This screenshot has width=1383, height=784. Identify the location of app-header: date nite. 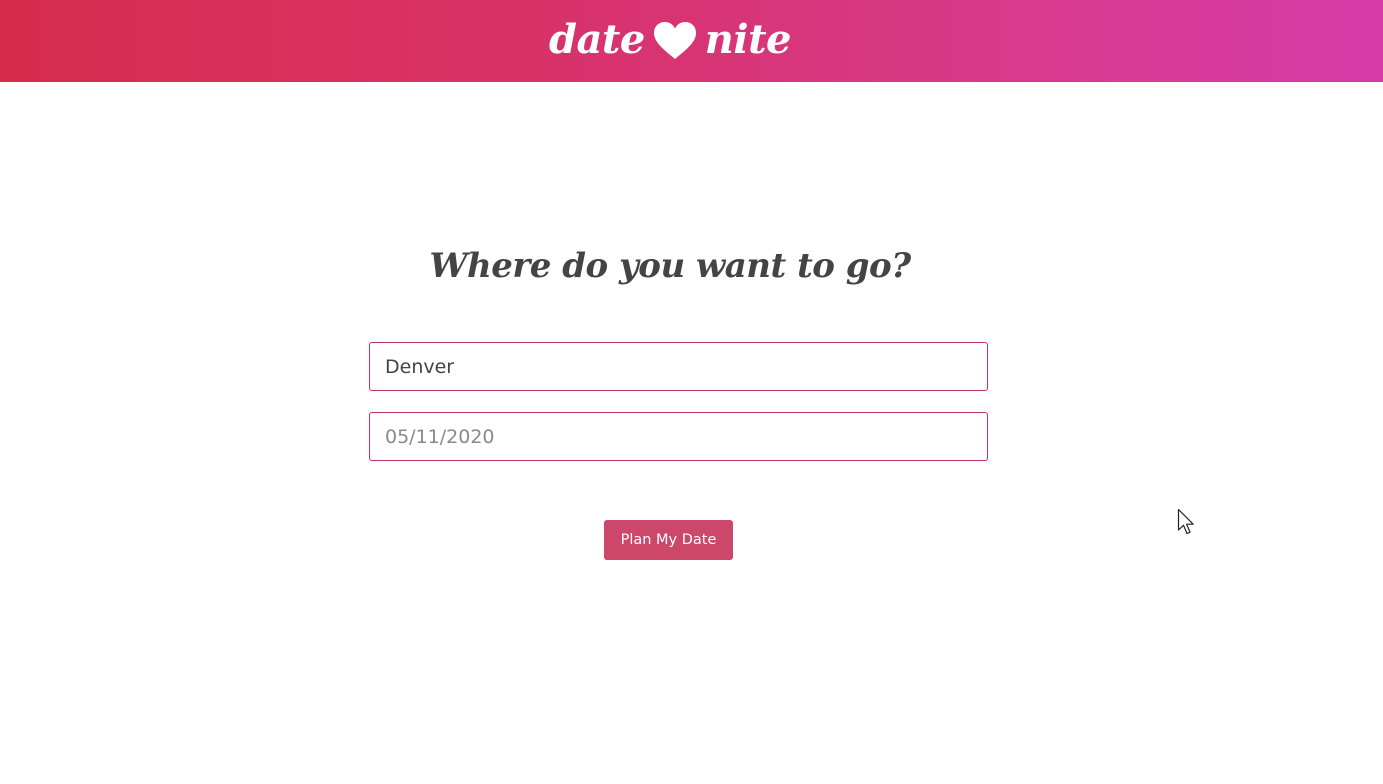
(691, 41).